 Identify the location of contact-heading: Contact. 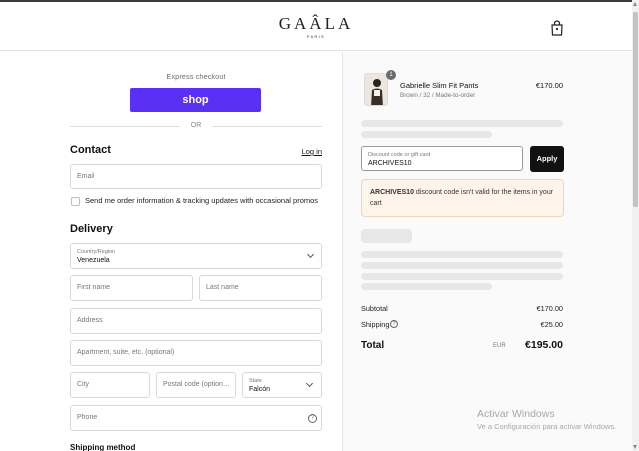
(90, 150).